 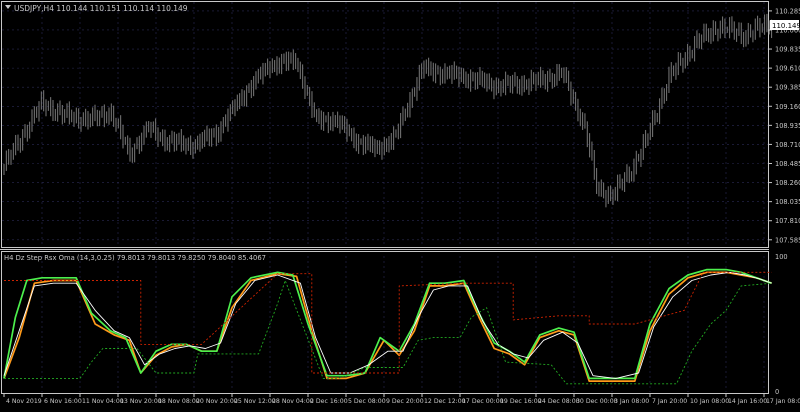 I want to click on time-axis-label: 24 Dec 08:00, so click(x=559, y=401).